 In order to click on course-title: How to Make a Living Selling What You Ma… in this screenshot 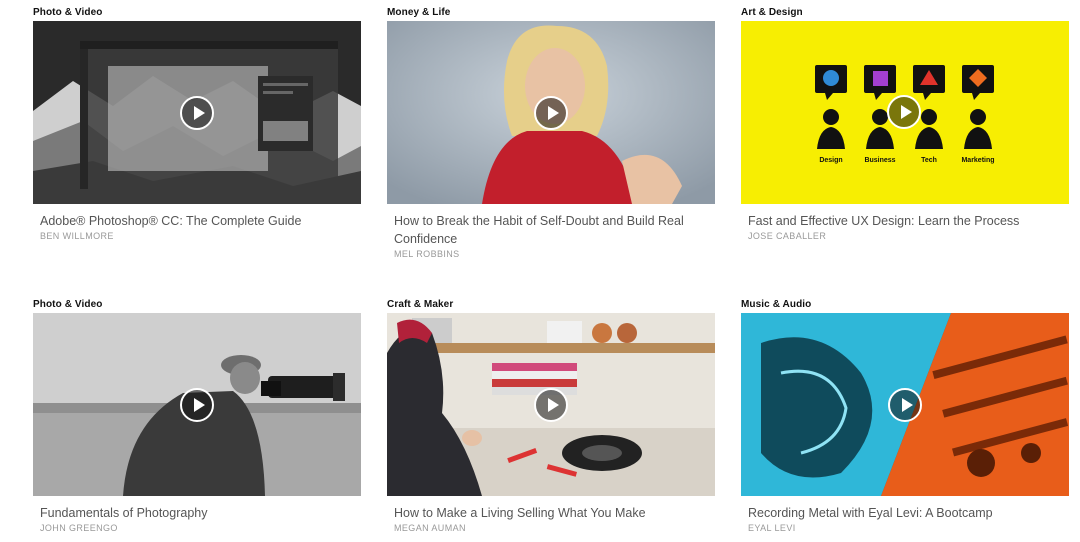, I will do `click(553, 513)`.